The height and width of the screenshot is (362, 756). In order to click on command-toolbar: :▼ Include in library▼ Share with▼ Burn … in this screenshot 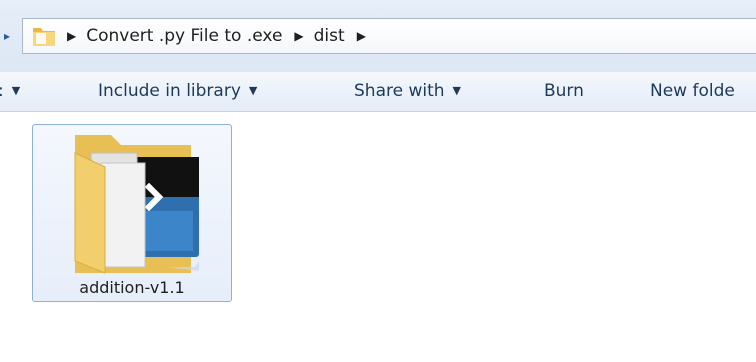, I will do `click(378, 92)`.